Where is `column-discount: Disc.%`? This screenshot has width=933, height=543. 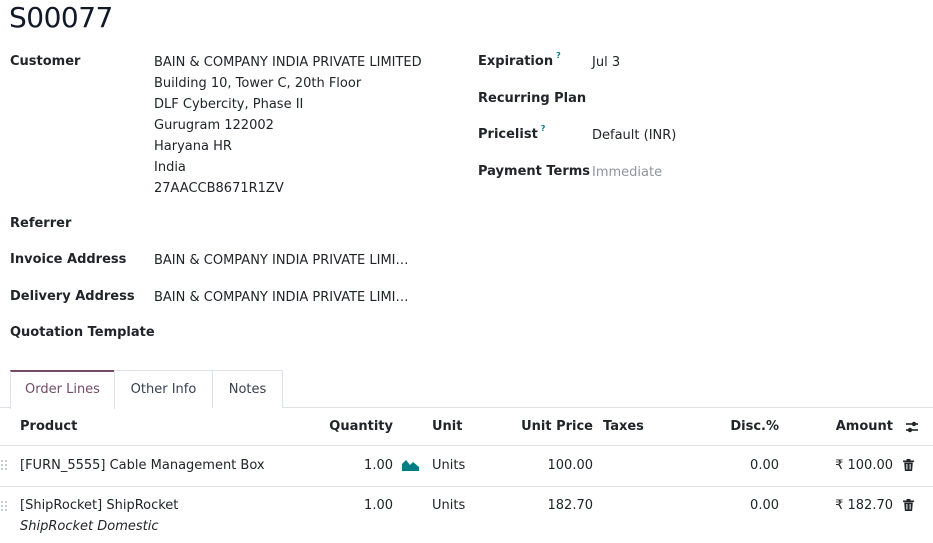
column-discount: Disc.% is located at coordinates (754, 427).